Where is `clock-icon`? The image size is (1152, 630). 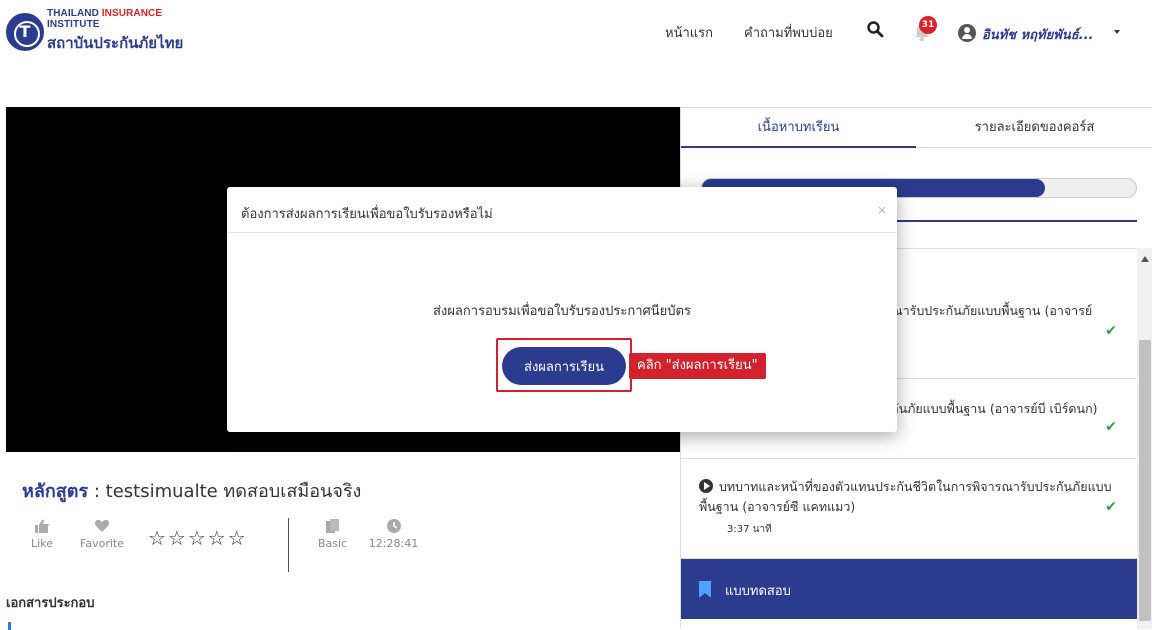 clock-icon is located at coordinates (393, 526).